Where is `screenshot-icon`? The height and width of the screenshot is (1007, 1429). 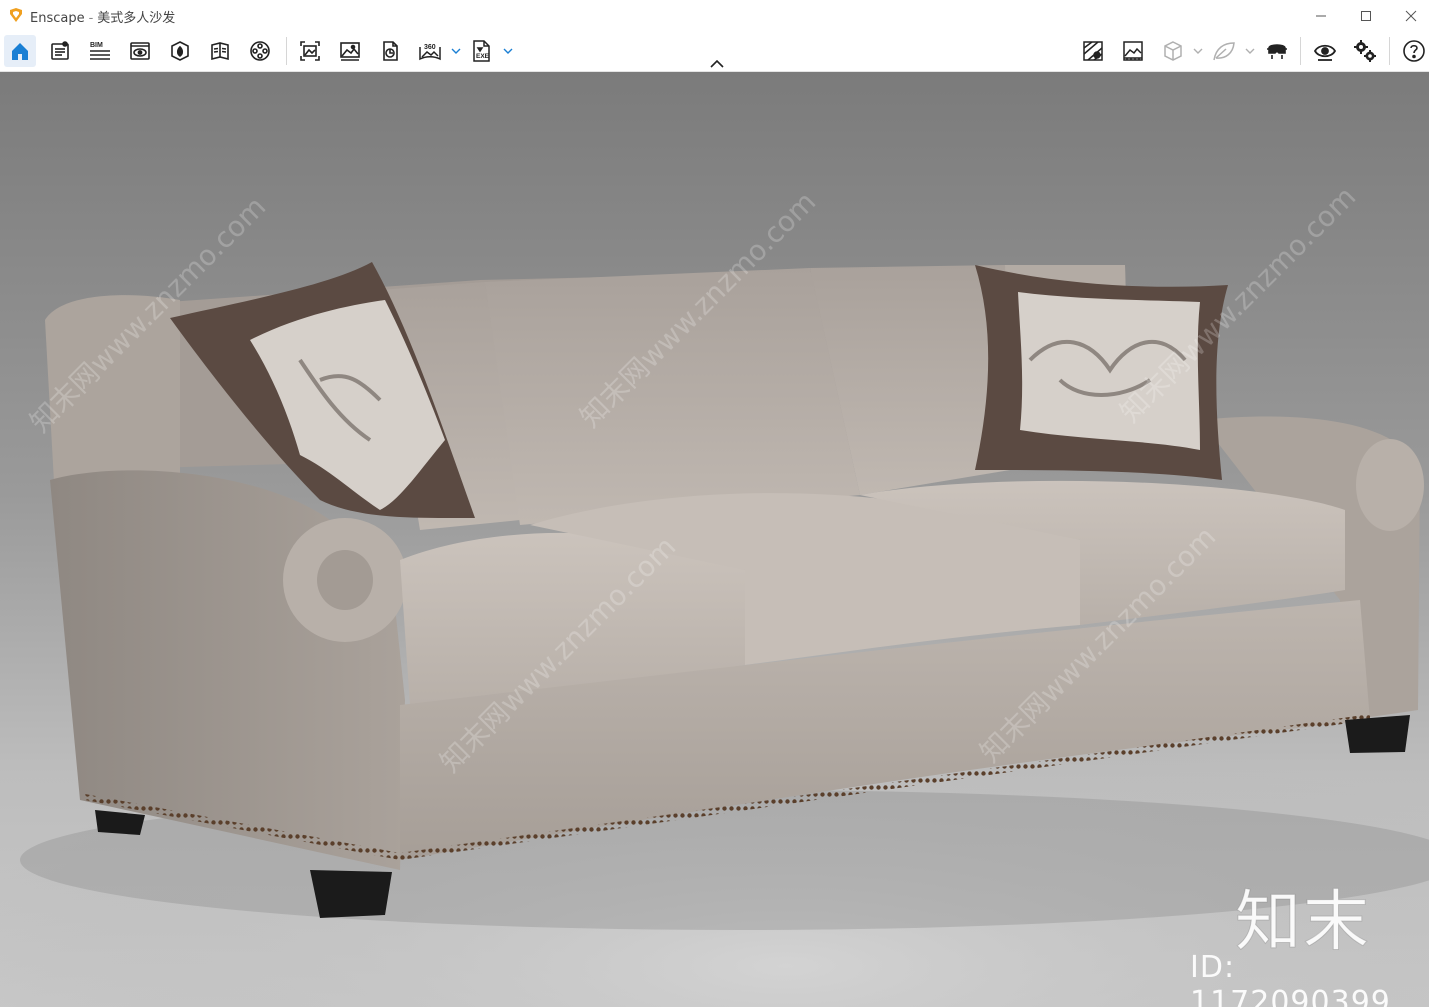 screenshot-icon is located at coordinates (310, 51).